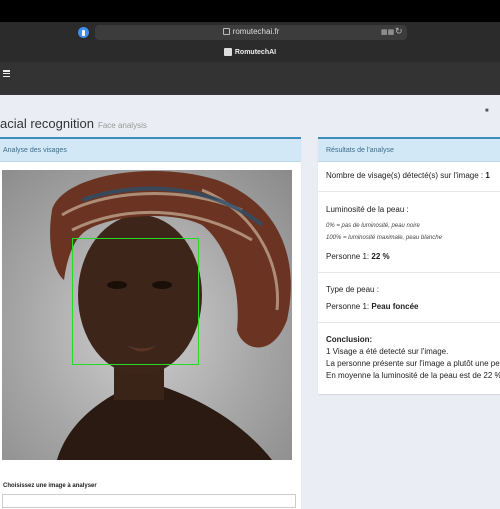 The height and width of the screenshot is (509, 500). Describe the element at coordinates (150, 150) in the screenshot. I see `analysis-card-title: Analyse des visages` at that location.